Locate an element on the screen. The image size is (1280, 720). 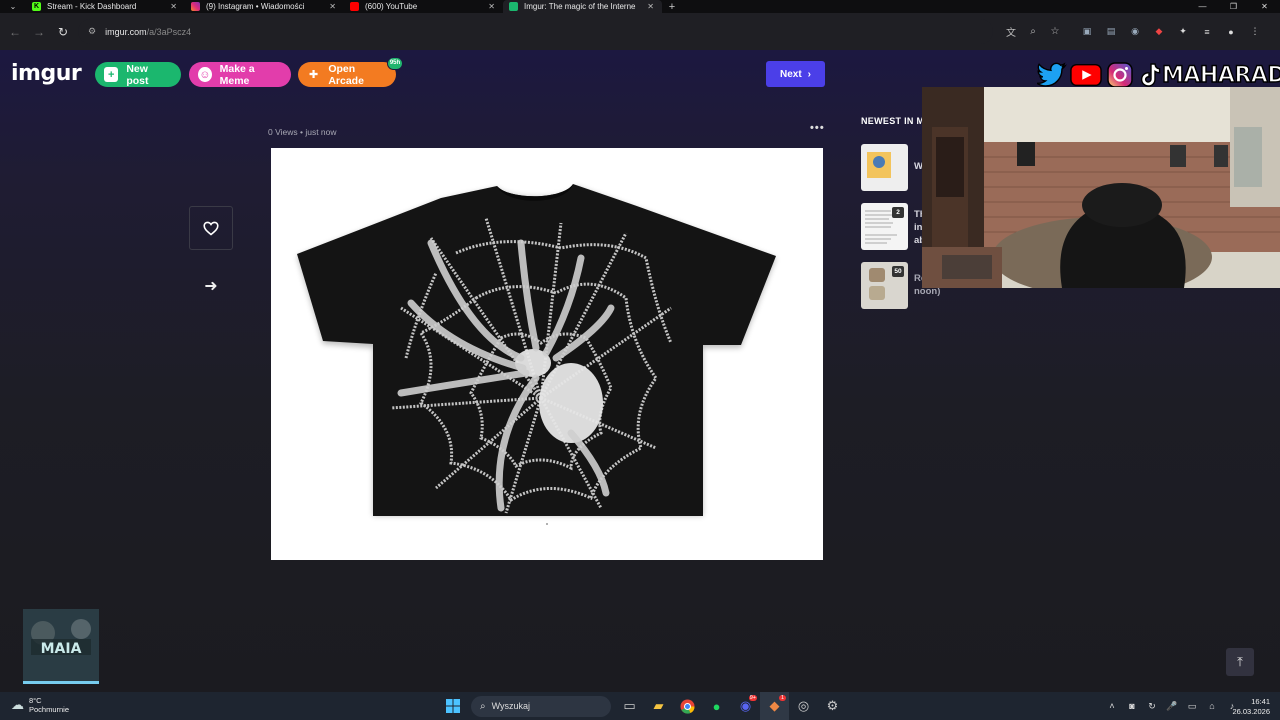
bookmark-star-icon: ☆ is located at coordinates (1055, 31).